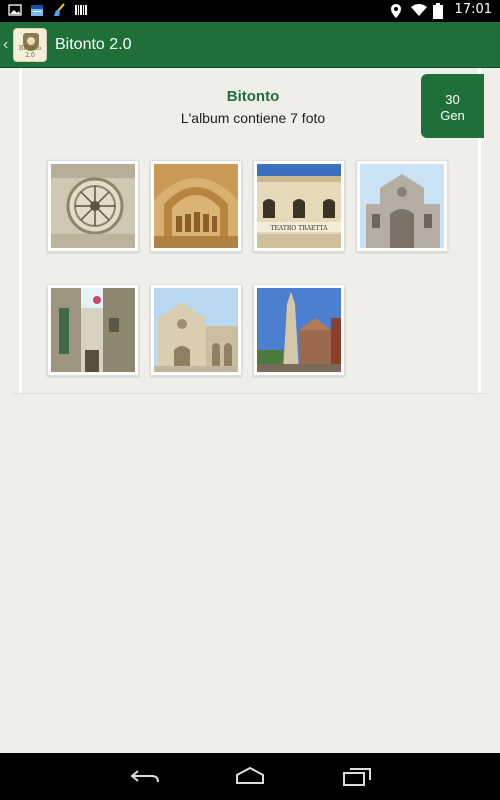 The width and height of the screenshot is (500, 800). Describe the element at coordinates (250, 45) in the screenshot. I see `action-bar: ‹ Bitonto 2.0 Bitonto 2.0` at that location.